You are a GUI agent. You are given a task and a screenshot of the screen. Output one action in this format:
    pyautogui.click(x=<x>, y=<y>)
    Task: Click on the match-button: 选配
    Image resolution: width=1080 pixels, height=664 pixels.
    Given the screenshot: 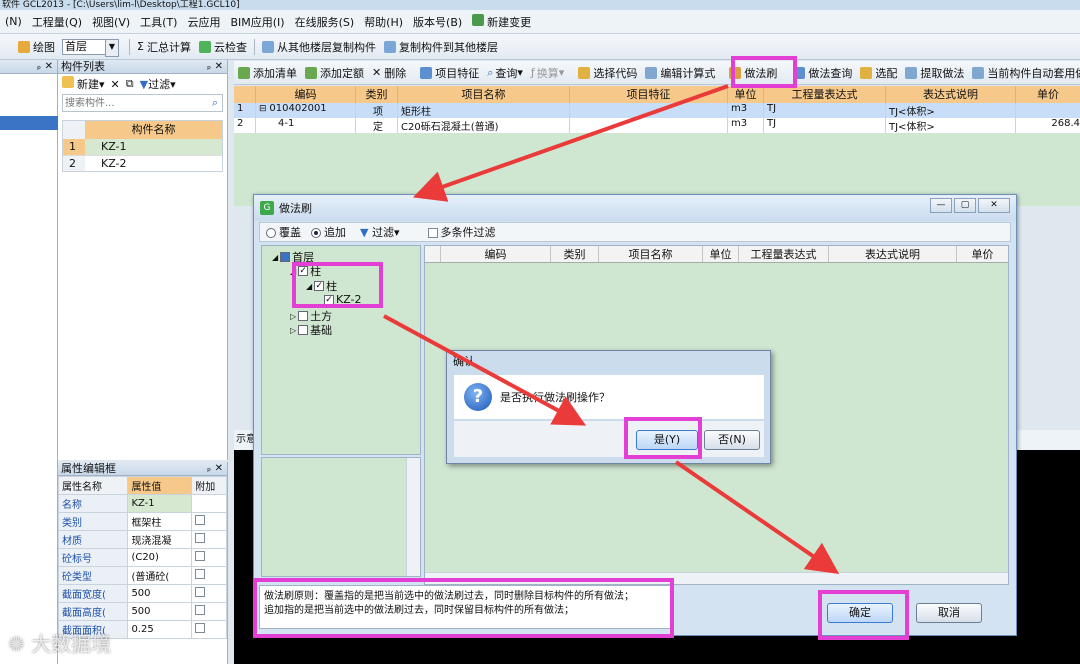 What is the action you would take?
    pyautogui.click(x=878, y=73)
    